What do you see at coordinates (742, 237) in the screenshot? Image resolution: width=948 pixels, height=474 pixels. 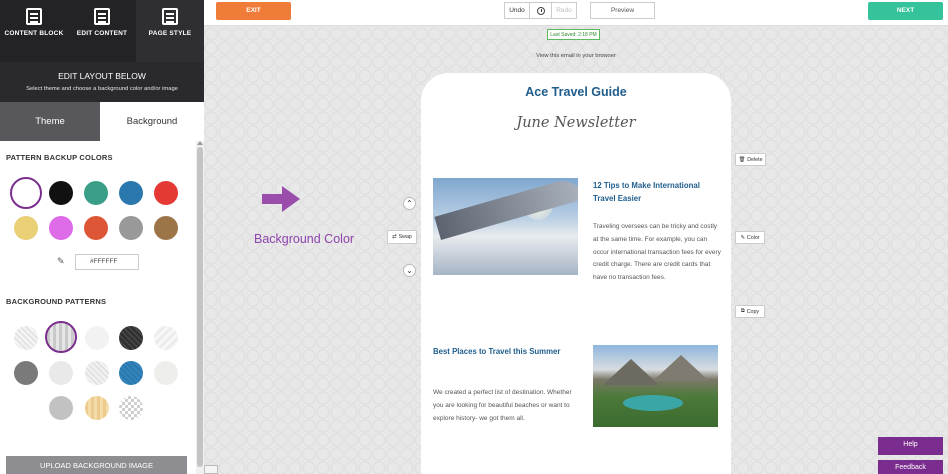 I see `paint-icon: ✎` at bounding box center [742, 237].